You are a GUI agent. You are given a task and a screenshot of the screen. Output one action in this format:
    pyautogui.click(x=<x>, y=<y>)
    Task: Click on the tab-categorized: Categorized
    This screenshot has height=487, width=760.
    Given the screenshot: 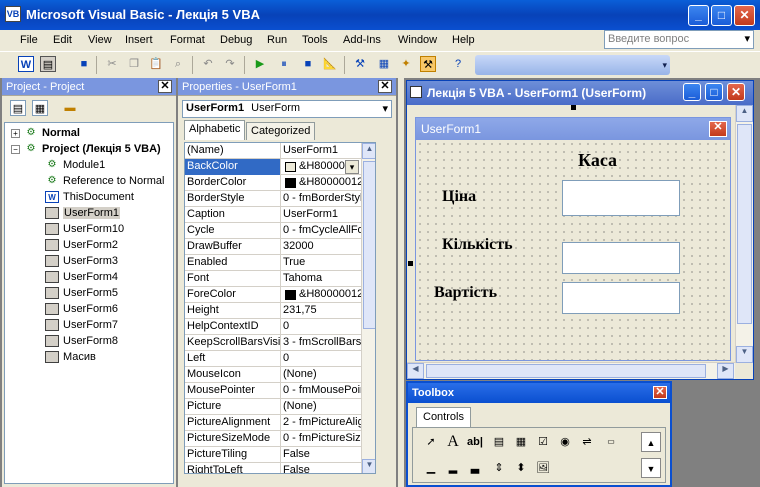 What is the action you would take?
    pyautogui.click(x=281, y=131)
    